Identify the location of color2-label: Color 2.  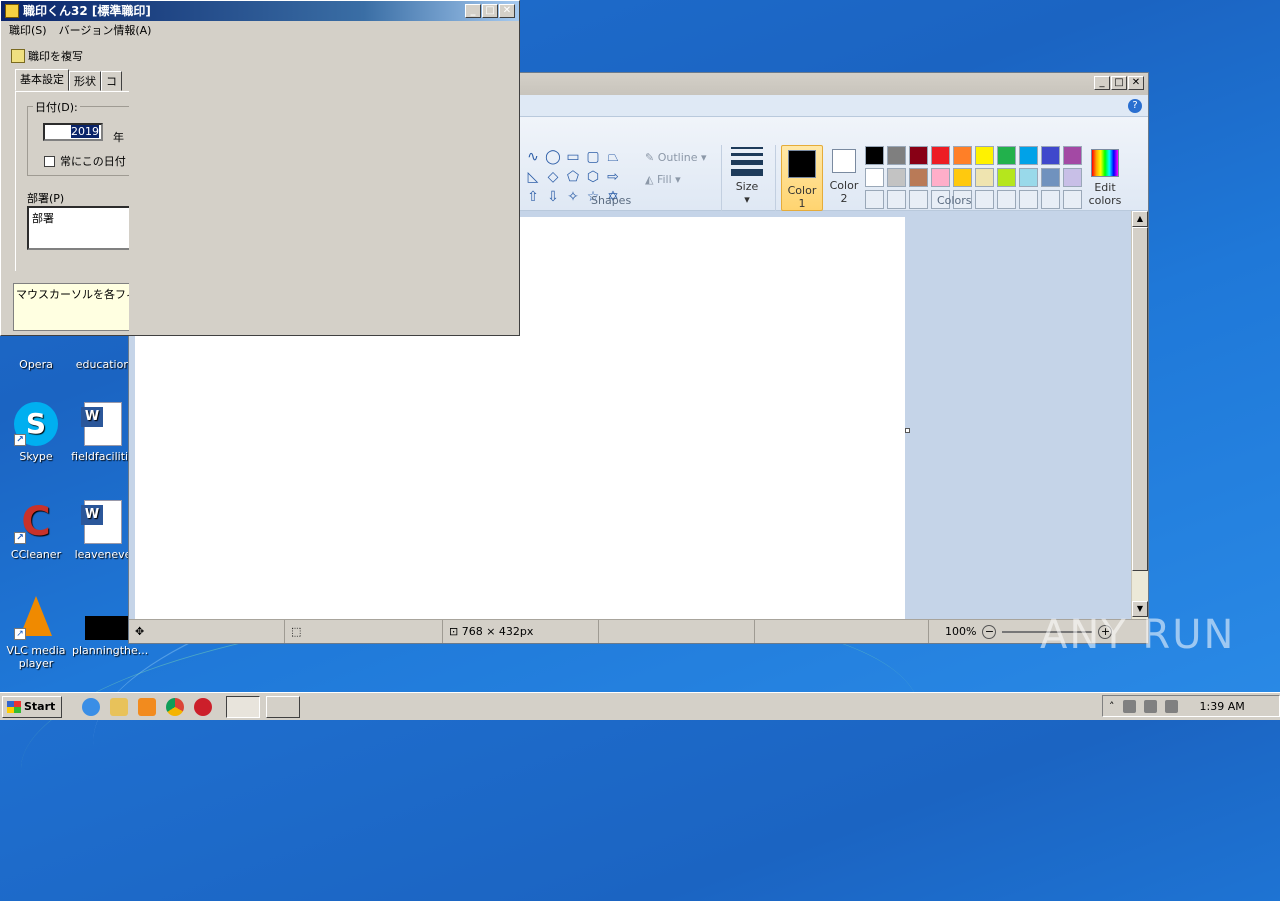
(844, 192).